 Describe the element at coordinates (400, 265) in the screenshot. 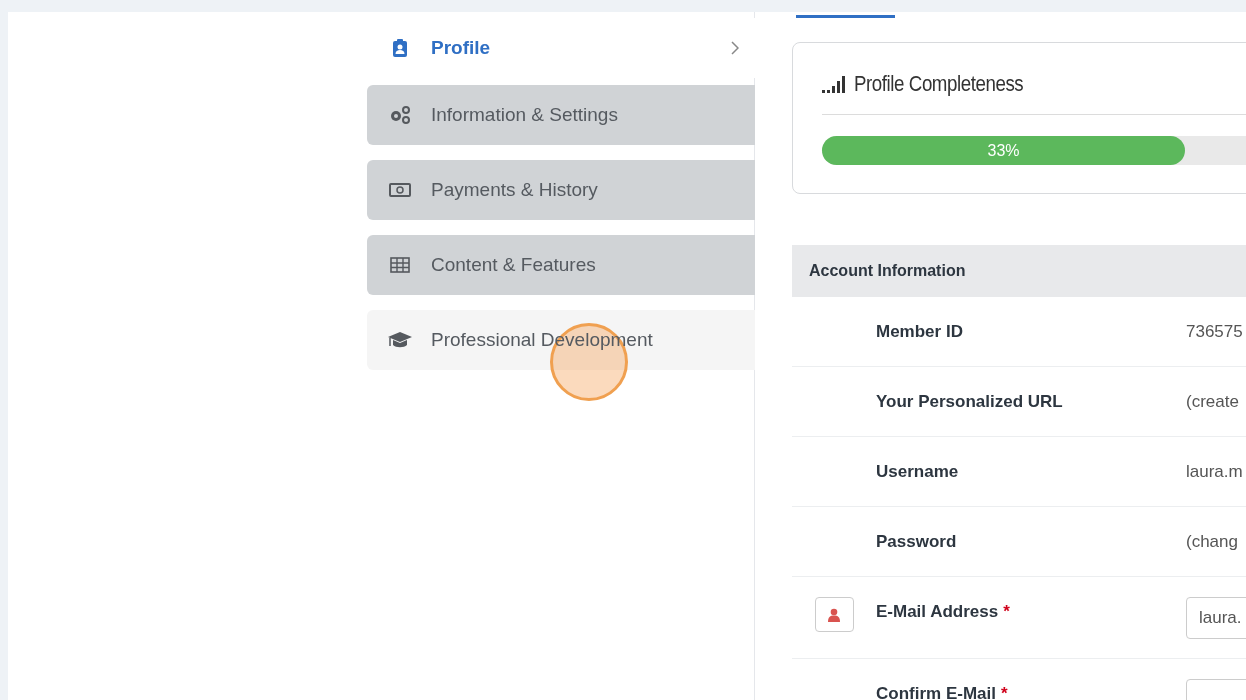

I see `table-icon` at that location.